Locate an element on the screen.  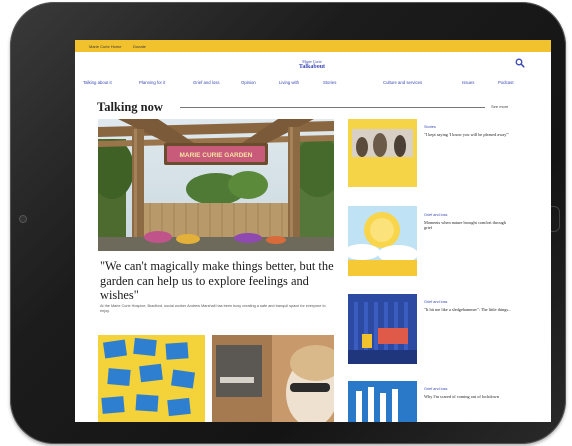
nav-item-issues: Issues is located at coordinates (468, 82).